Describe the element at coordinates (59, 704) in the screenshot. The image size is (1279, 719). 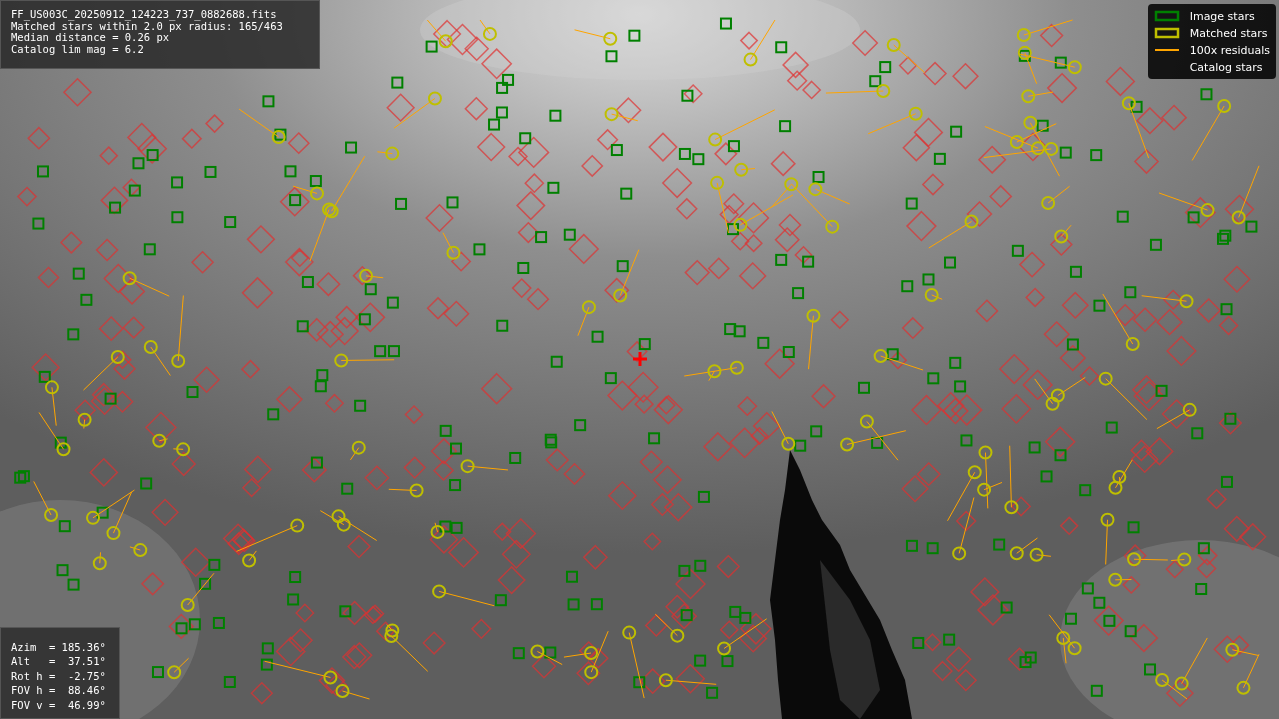
I see `pointing-text: FOV v = 46.99°` at that location.